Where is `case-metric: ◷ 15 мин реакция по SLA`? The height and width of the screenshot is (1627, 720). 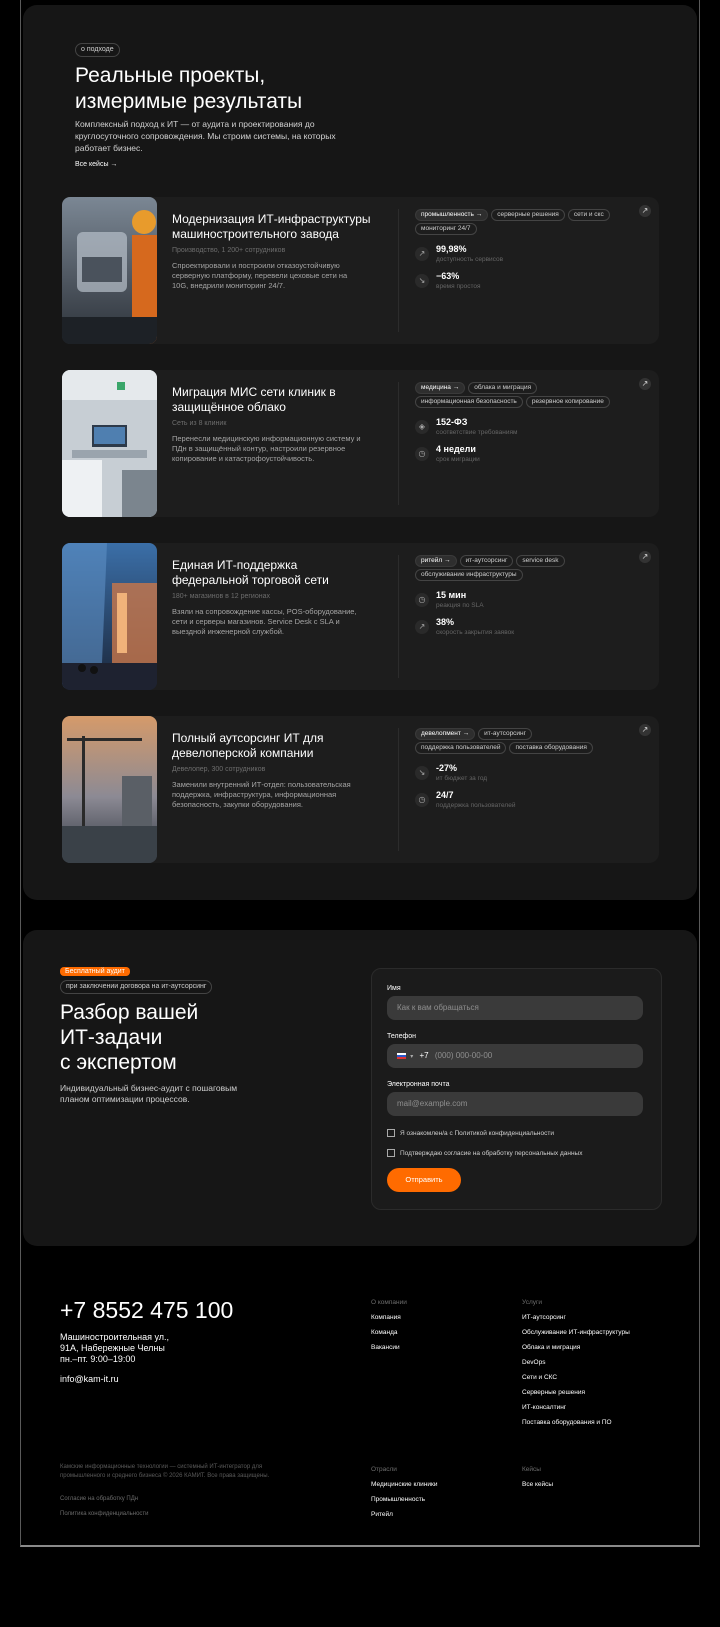 case-metric: ◷ 15 мин реакция по SLA is located at coordinates (515, 602).